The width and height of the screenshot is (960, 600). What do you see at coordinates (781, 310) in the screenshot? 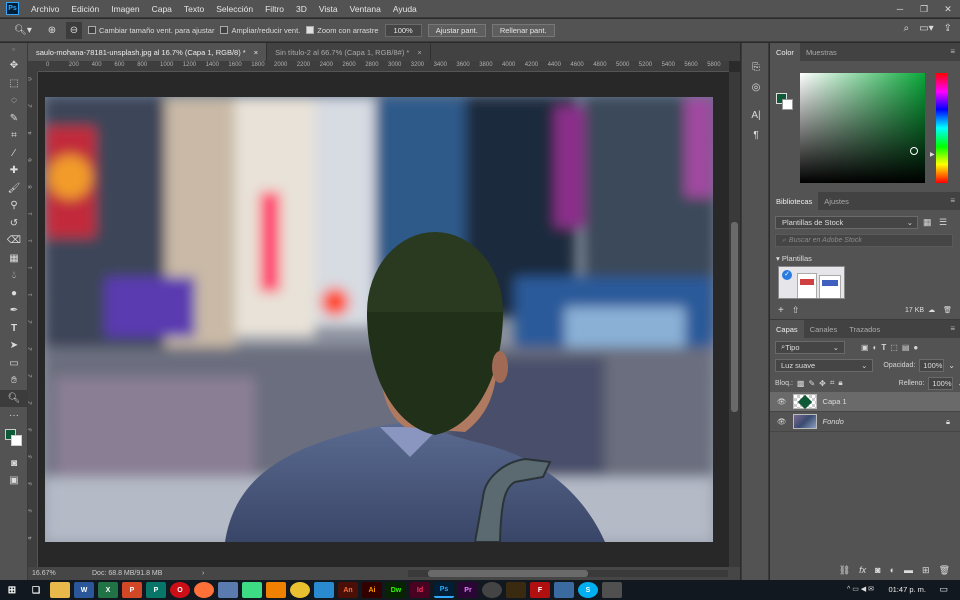
I see `add-content-icon: +` at bounding box center [781, 310].